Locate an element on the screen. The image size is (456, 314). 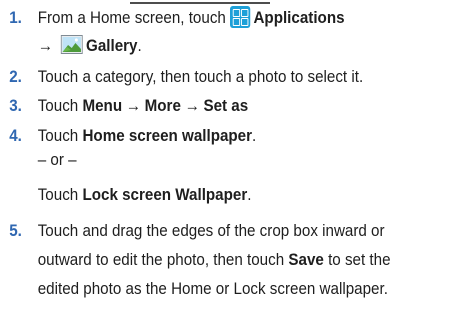
step-number: 3. is located at coordinates (15, 106).